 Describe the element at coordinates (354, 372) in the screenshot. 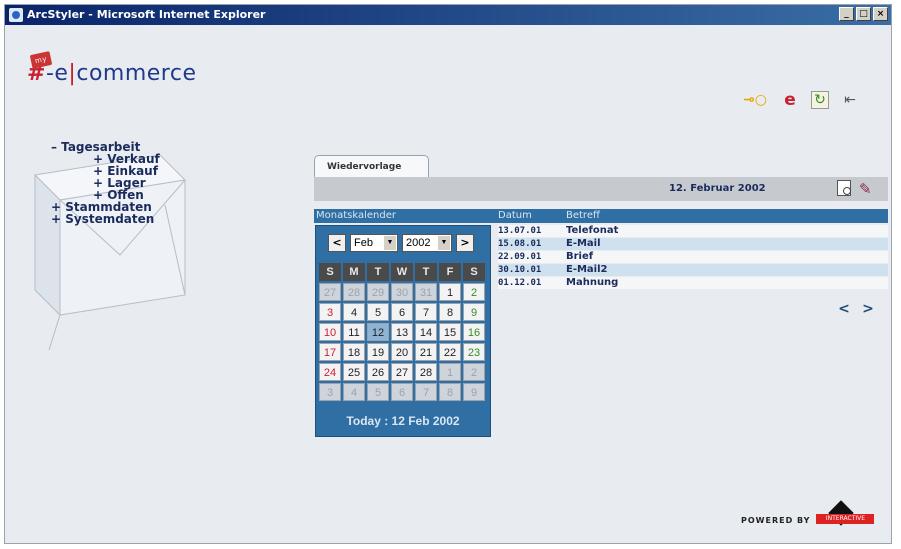

I see `calendar-day: 25` at that location.